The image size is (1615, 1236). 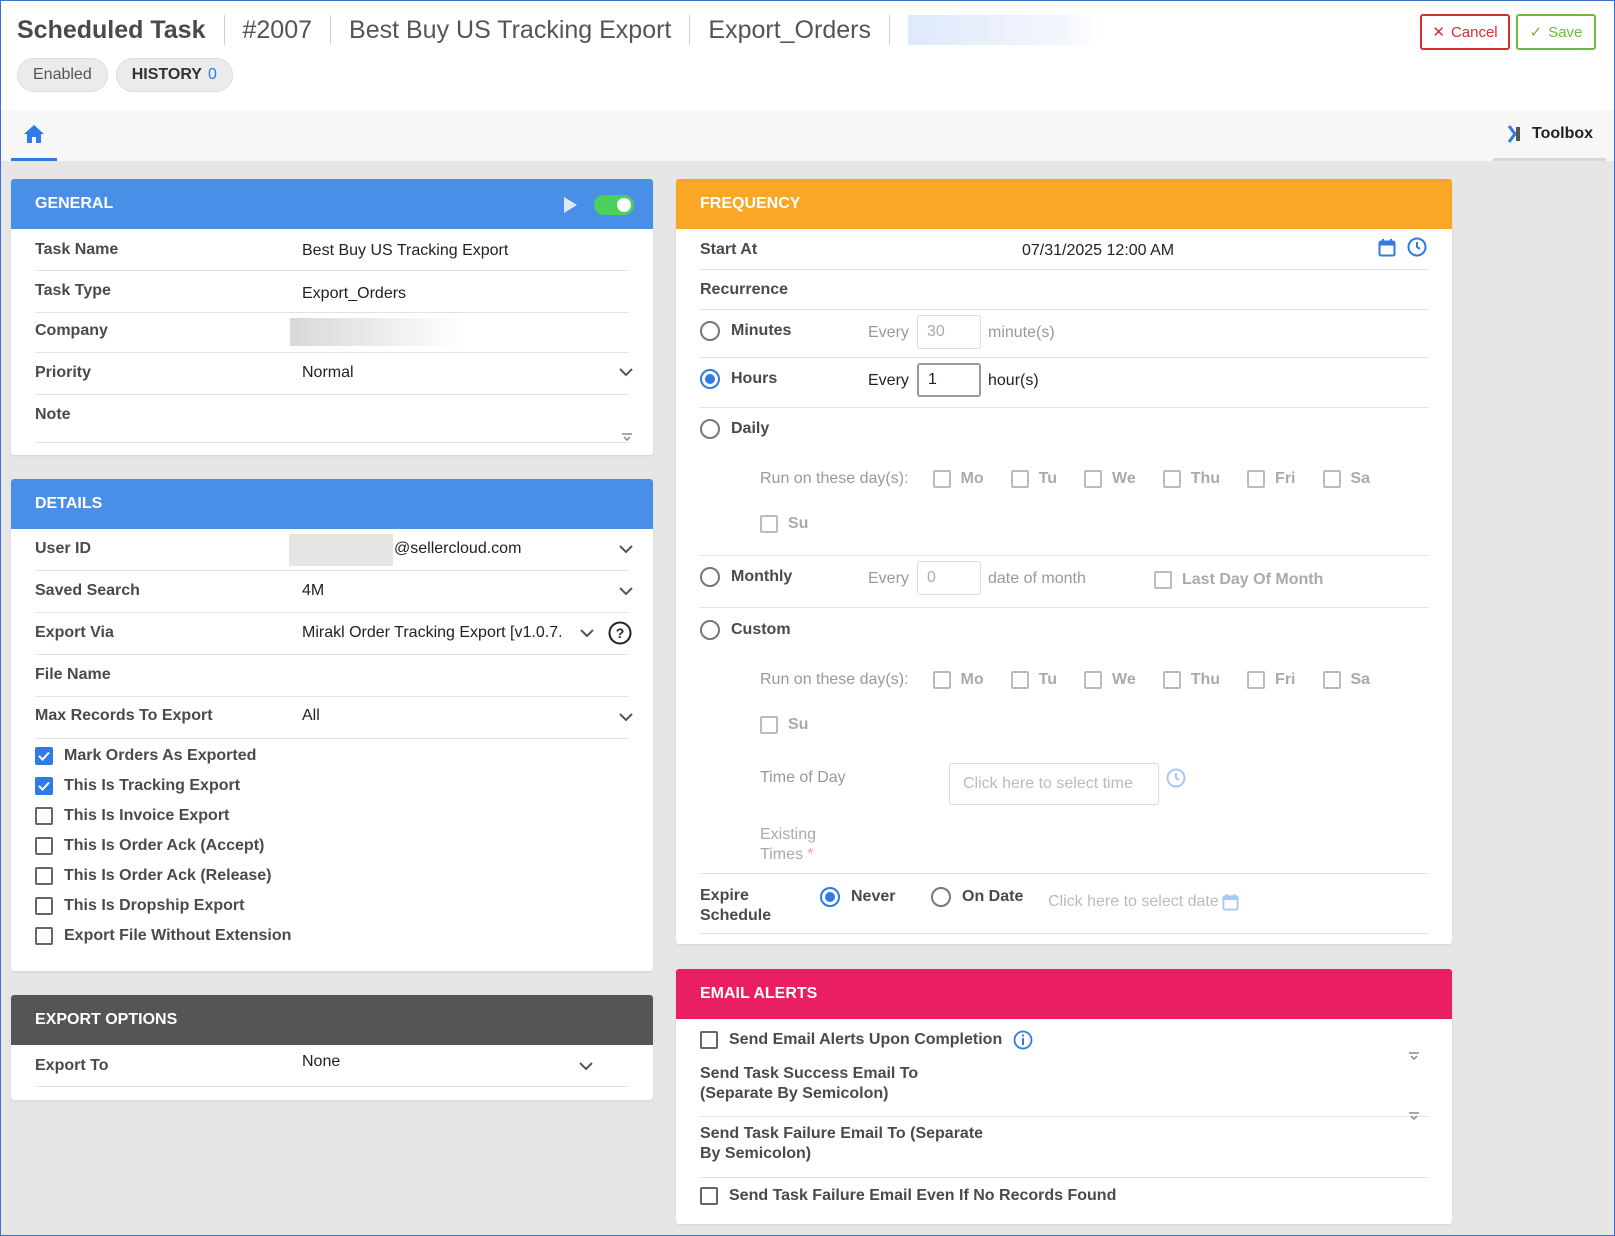 What do you see at coordinates (1098, 251) in the screenshot?
I see `start-at-field: 07/31/2025 12:00 AM` at bounding box center [1098, 251].